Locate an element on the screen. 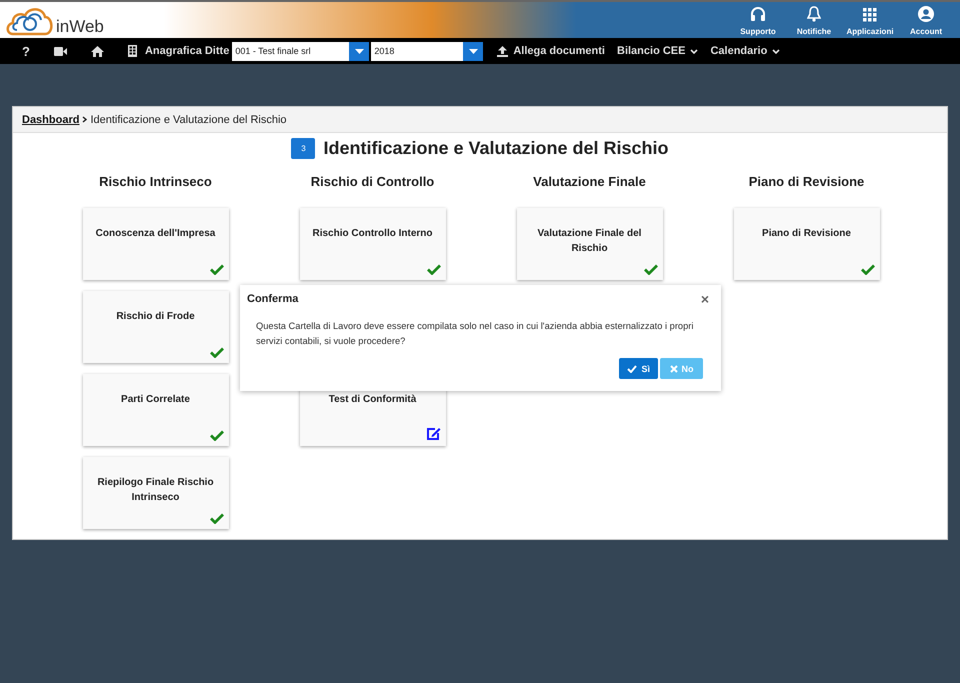 Image resolution: width=960 pixels, height=683 pixels. breadcrumb-current: Identificazione e Valutazione del Rischio is located at coordinates (188, 120).